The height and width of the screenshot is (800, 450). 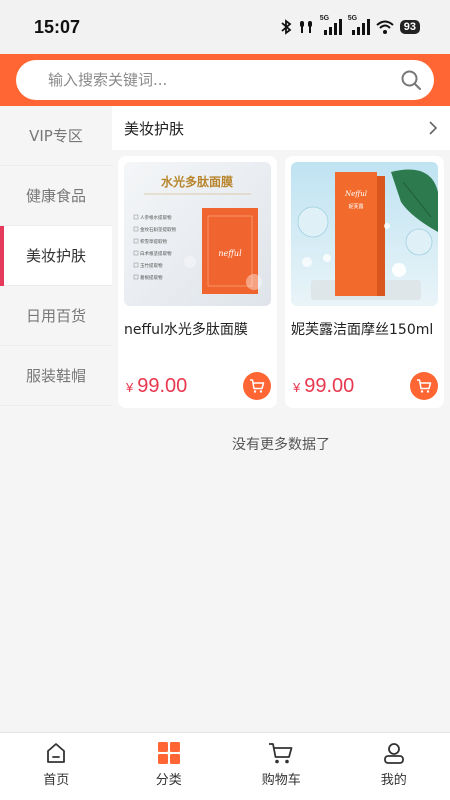 What do you see at coordinates (168, 780) in the screenshot?
I see `tab-label: 分类` at bounding box center [168, 780].